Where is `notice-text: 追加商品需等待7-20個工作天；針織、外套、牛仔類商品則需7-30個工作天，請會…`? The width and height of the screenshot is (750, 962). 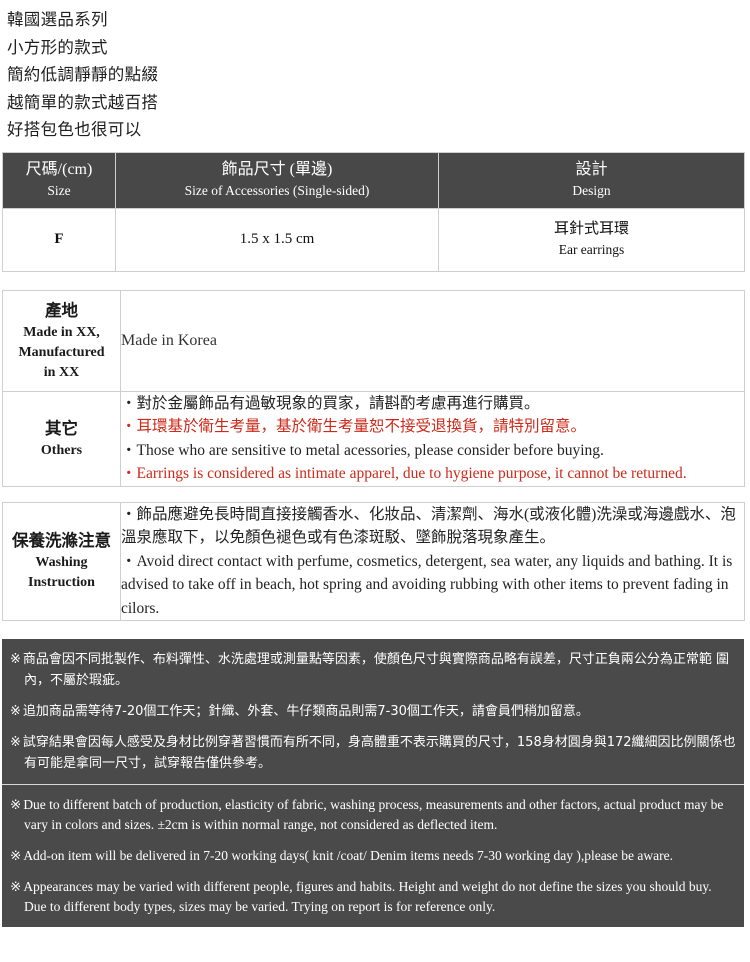 notice-text: 追加商品需等待7-20個工作天；針織、外套、牛仔類商品則需7-30個工作天，請會… is located at coordinates (305, 711).